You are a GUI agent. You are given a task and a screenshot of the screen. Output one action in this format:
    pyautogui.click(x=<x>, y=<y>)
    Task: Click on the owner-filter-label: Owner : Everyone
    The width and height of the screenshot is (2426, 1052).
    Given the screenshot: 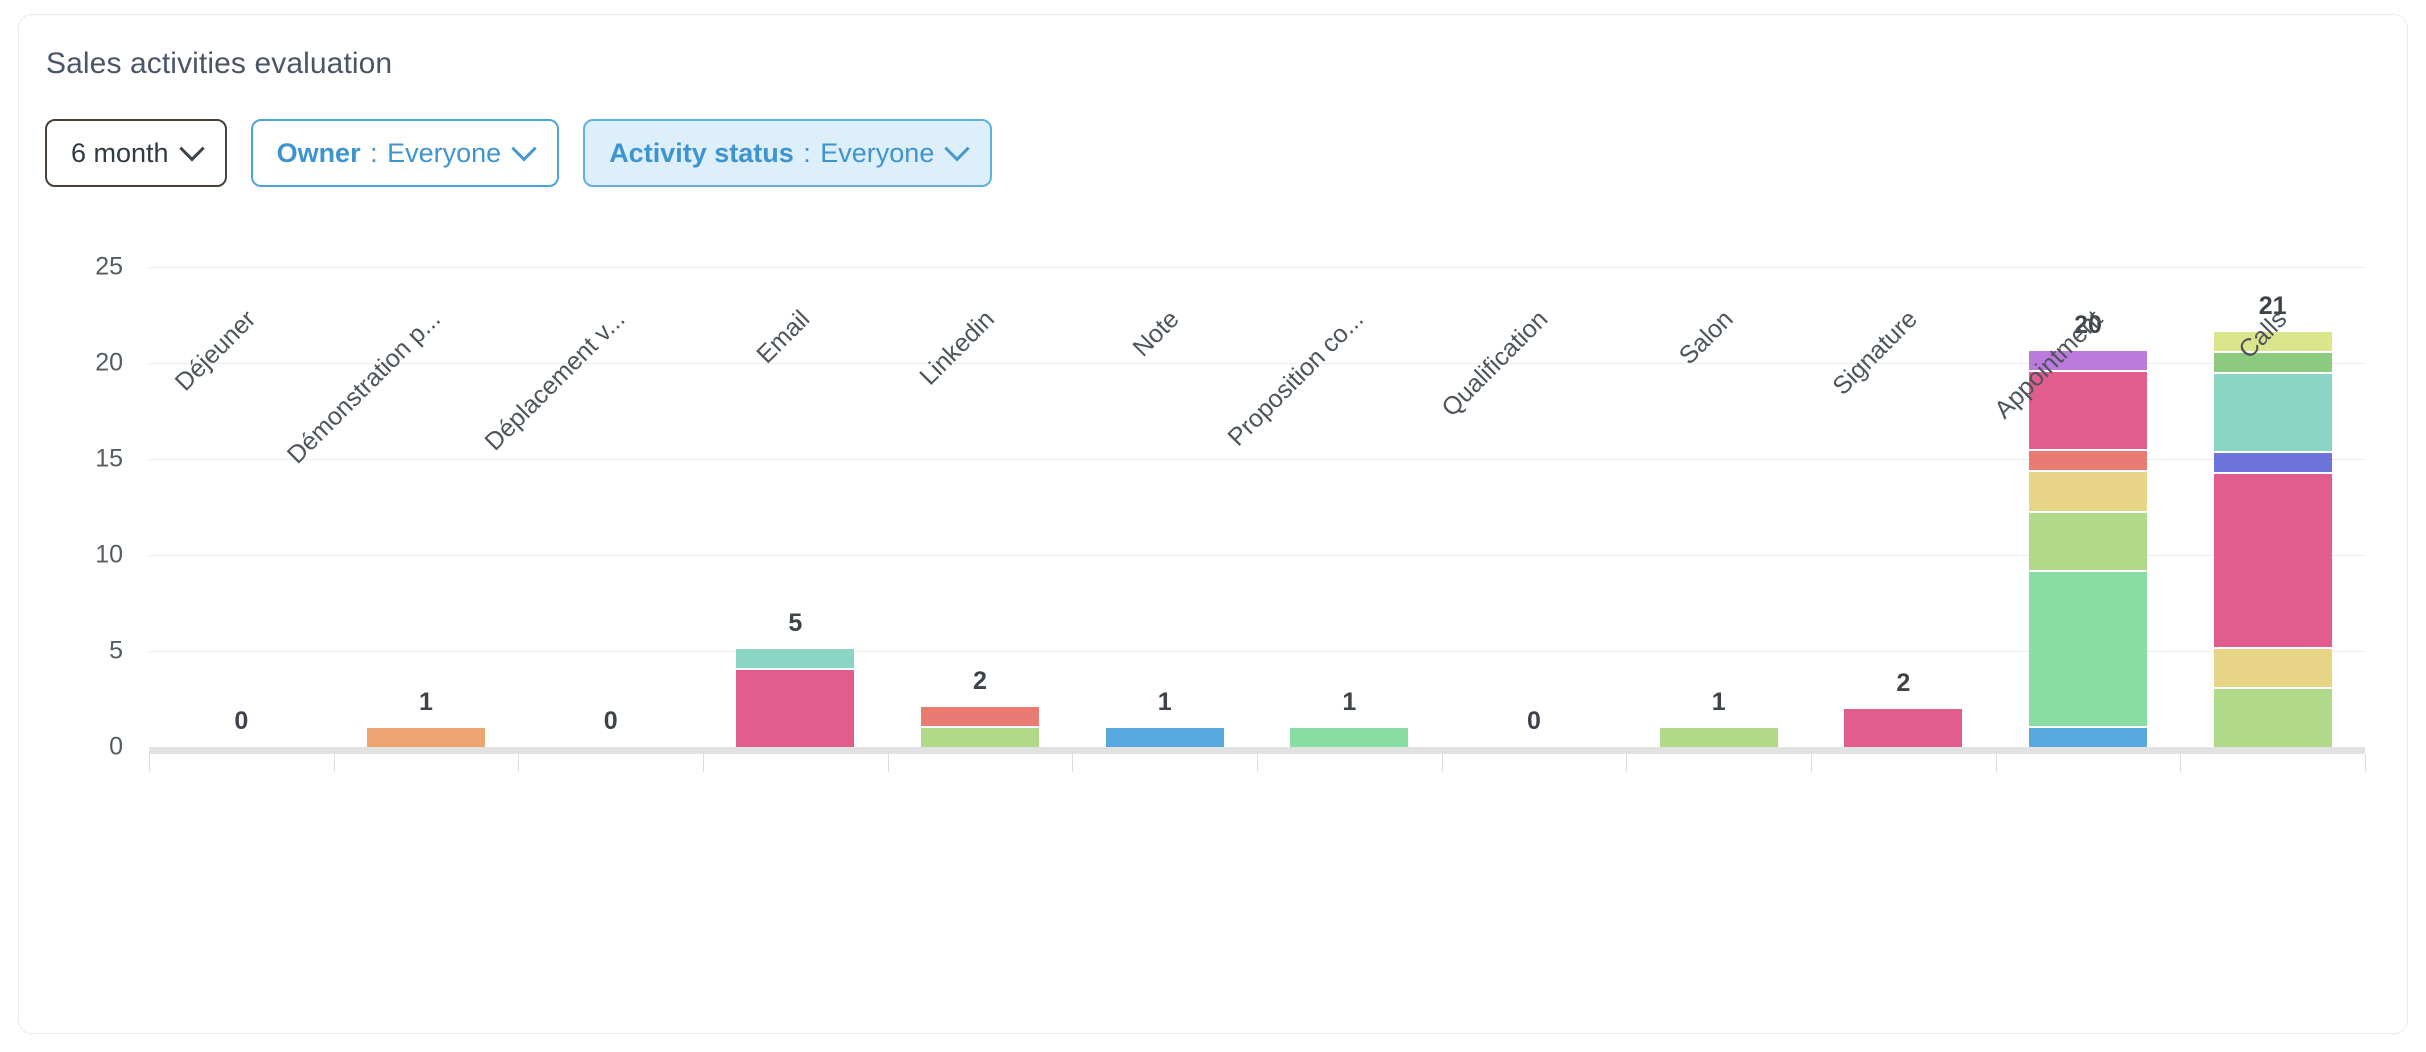 What is the action you would take?
    pyautogui.click(x=389, y=153)
    